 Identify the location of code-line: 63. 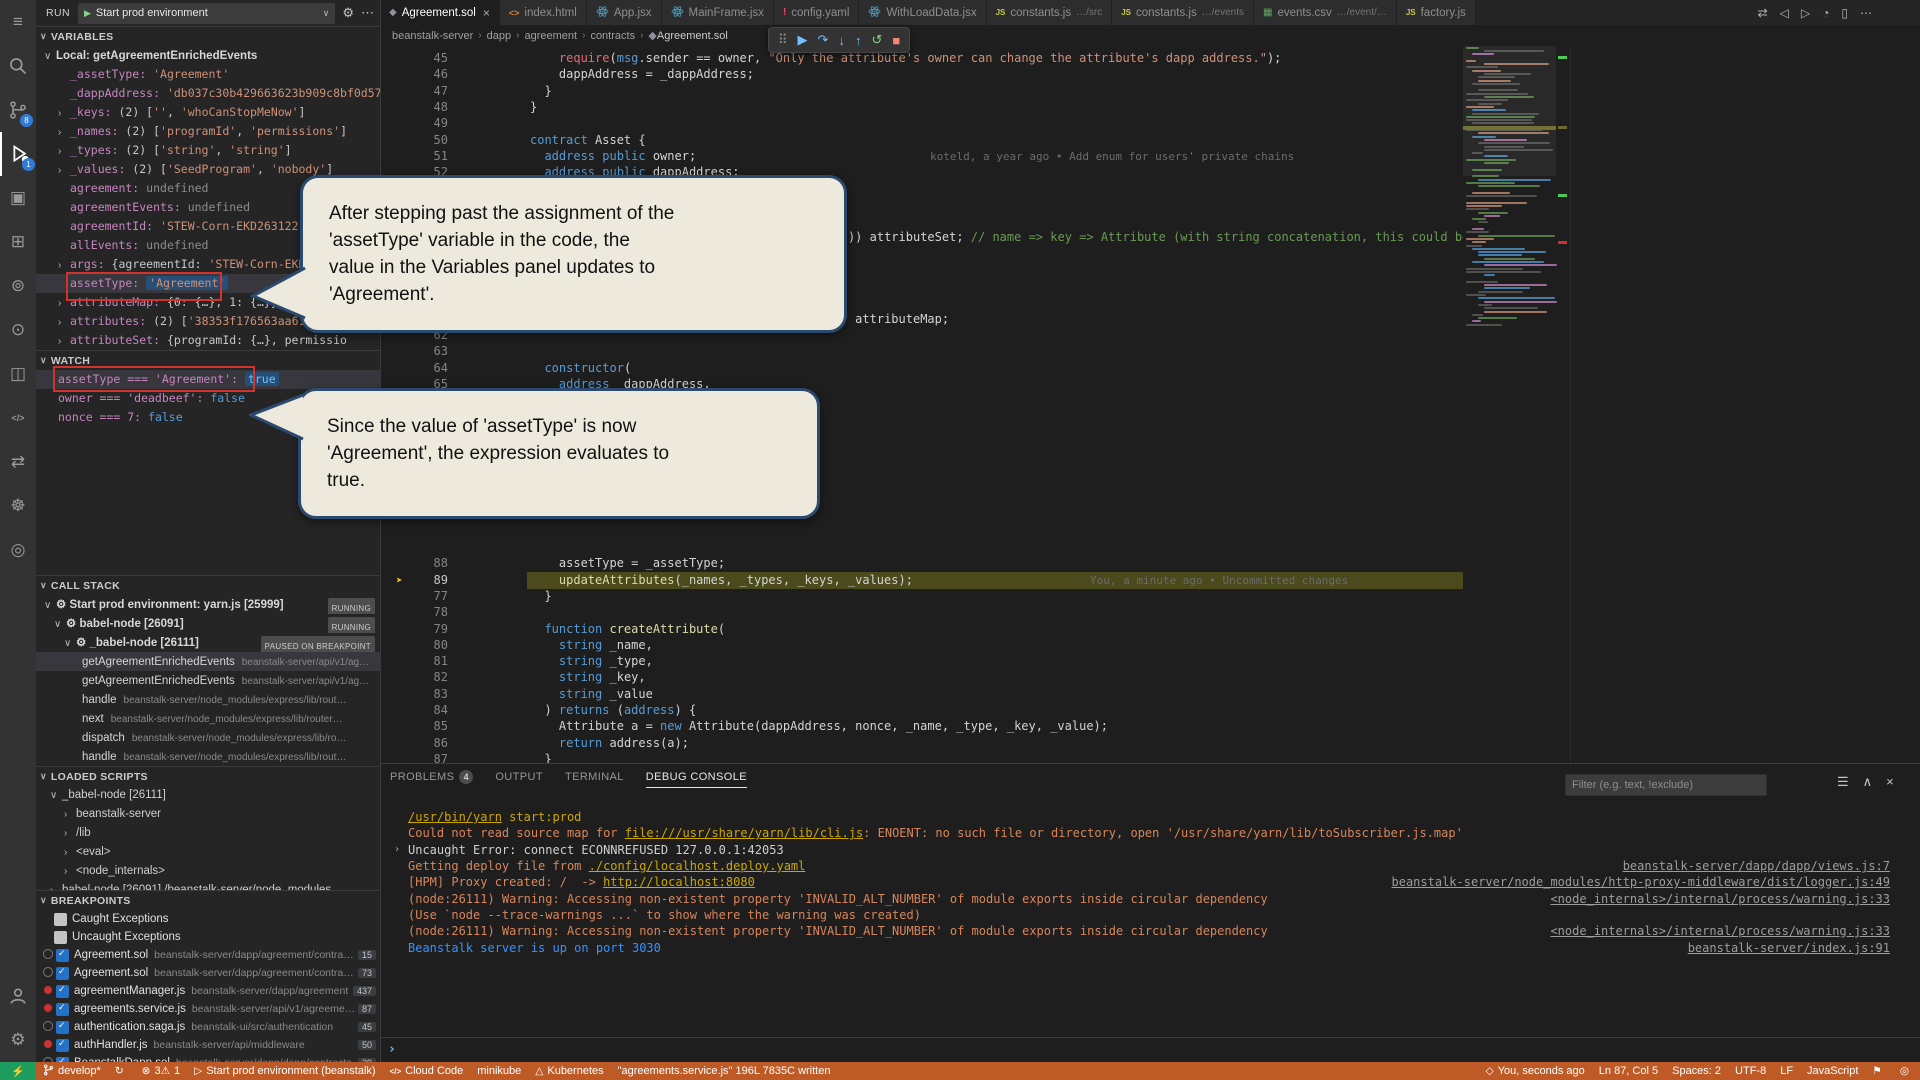
(921, 351).